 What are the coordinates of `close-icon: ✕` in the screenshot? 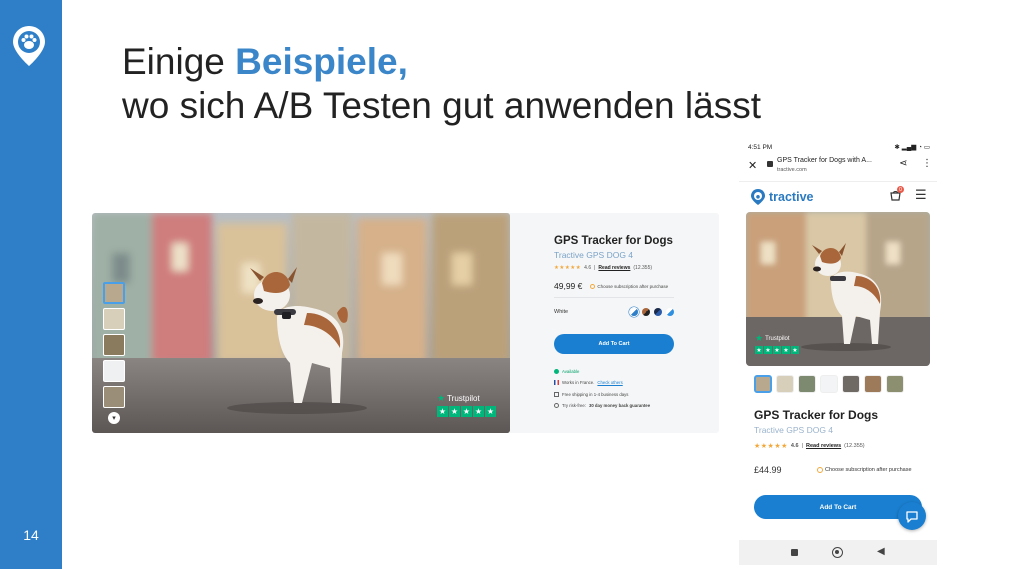 It's located at (752, 165).